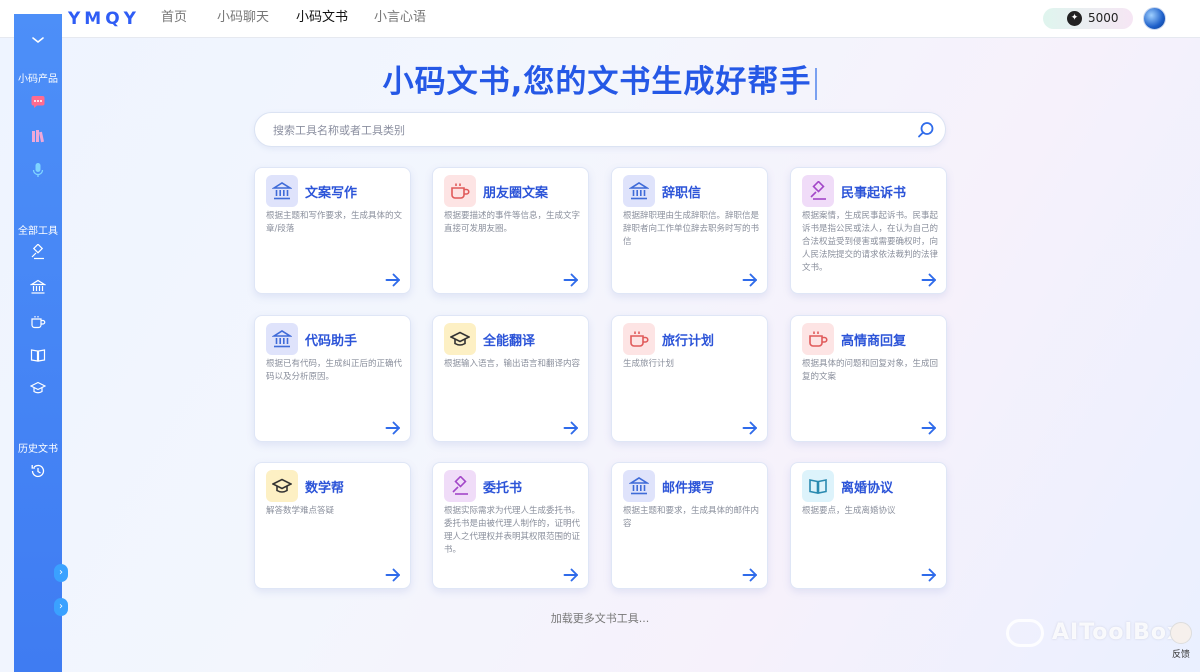 This screenshot has height=672, width=1200. What do you see at coordinates (38, 231) in the screenshot?
I see `sidebar-all-tools-label: 全部工具` at bounding box center [38, 231].